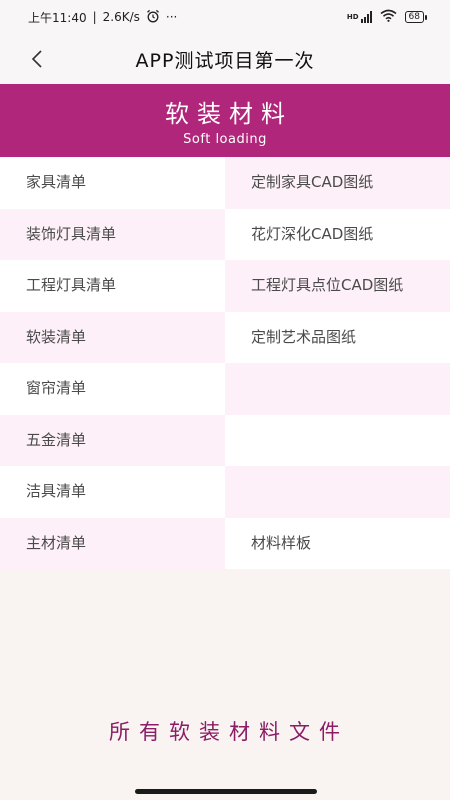  I want to click on alarm-icon, so click(153, 17).